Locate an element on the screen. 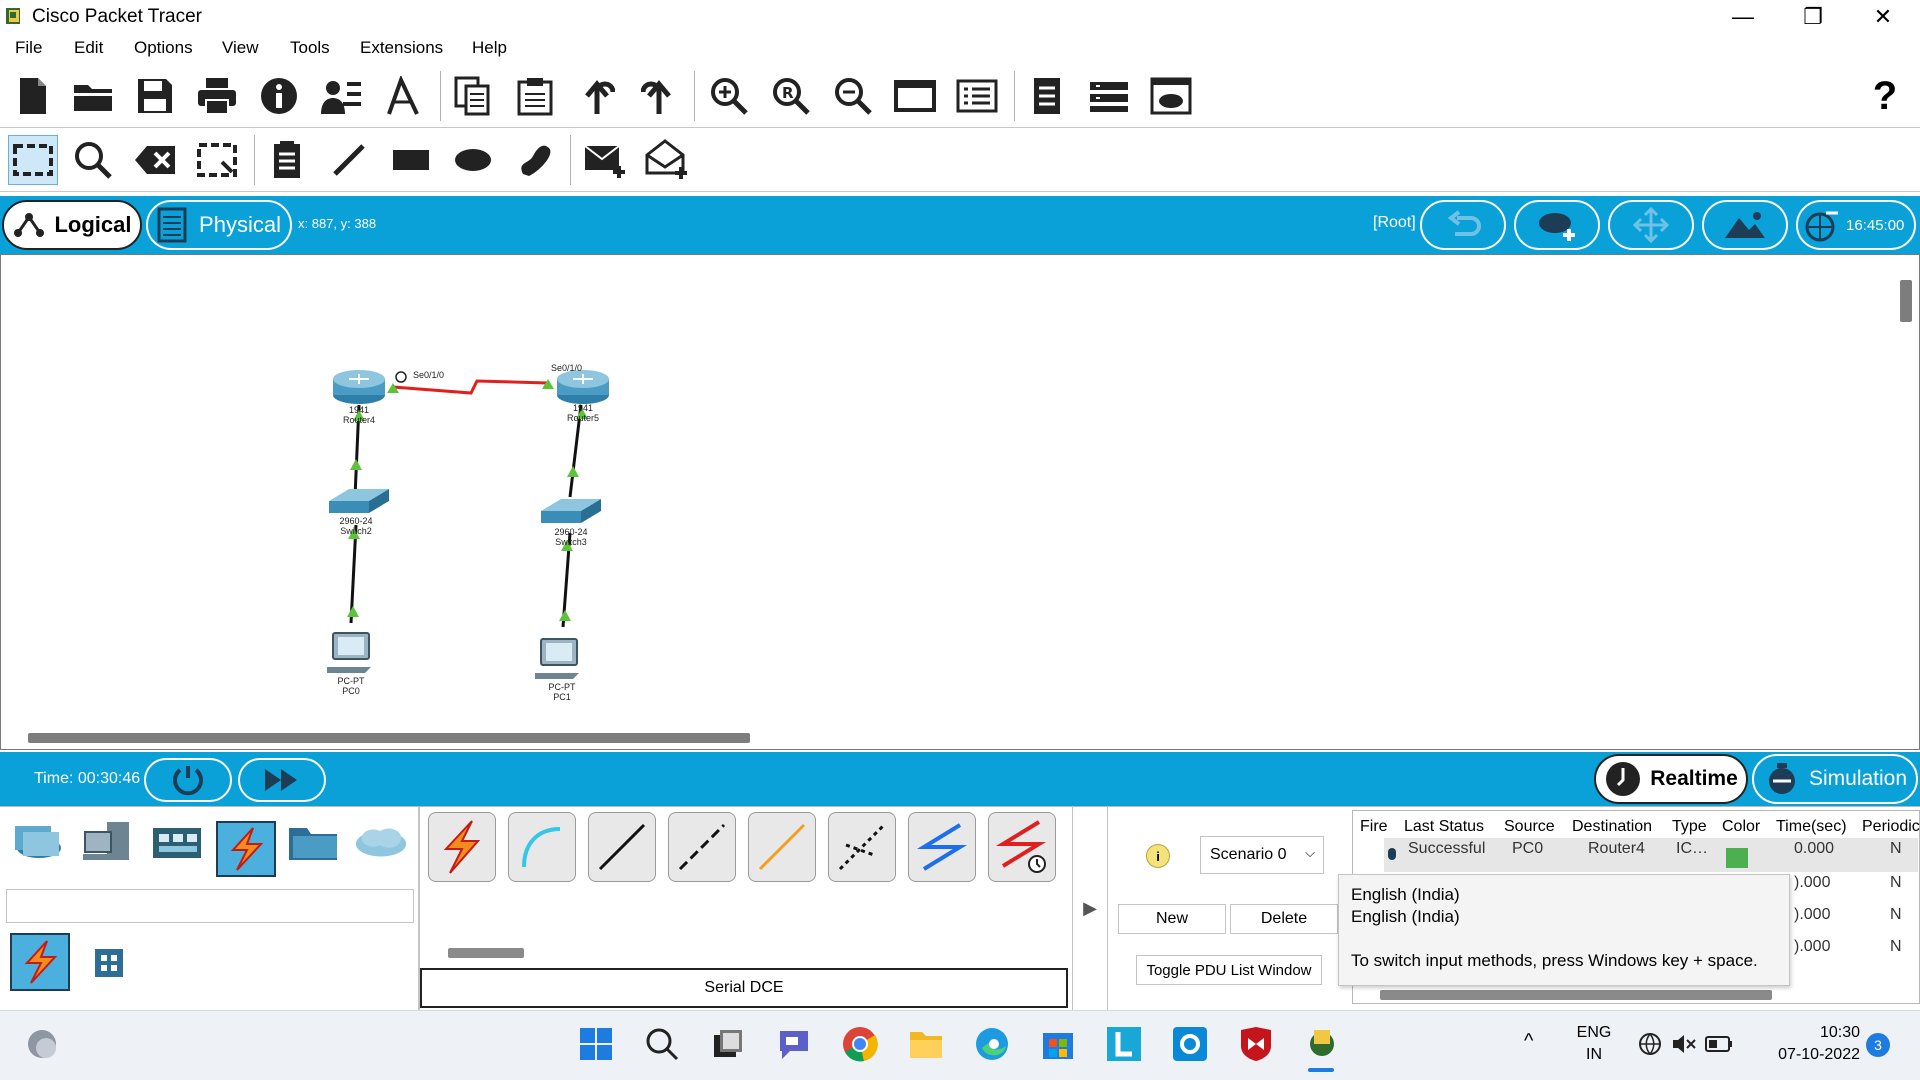 Image resolution: width=1920 pixels, height=1080 pixels. set-background-button is located at coordinates (1745, 225).